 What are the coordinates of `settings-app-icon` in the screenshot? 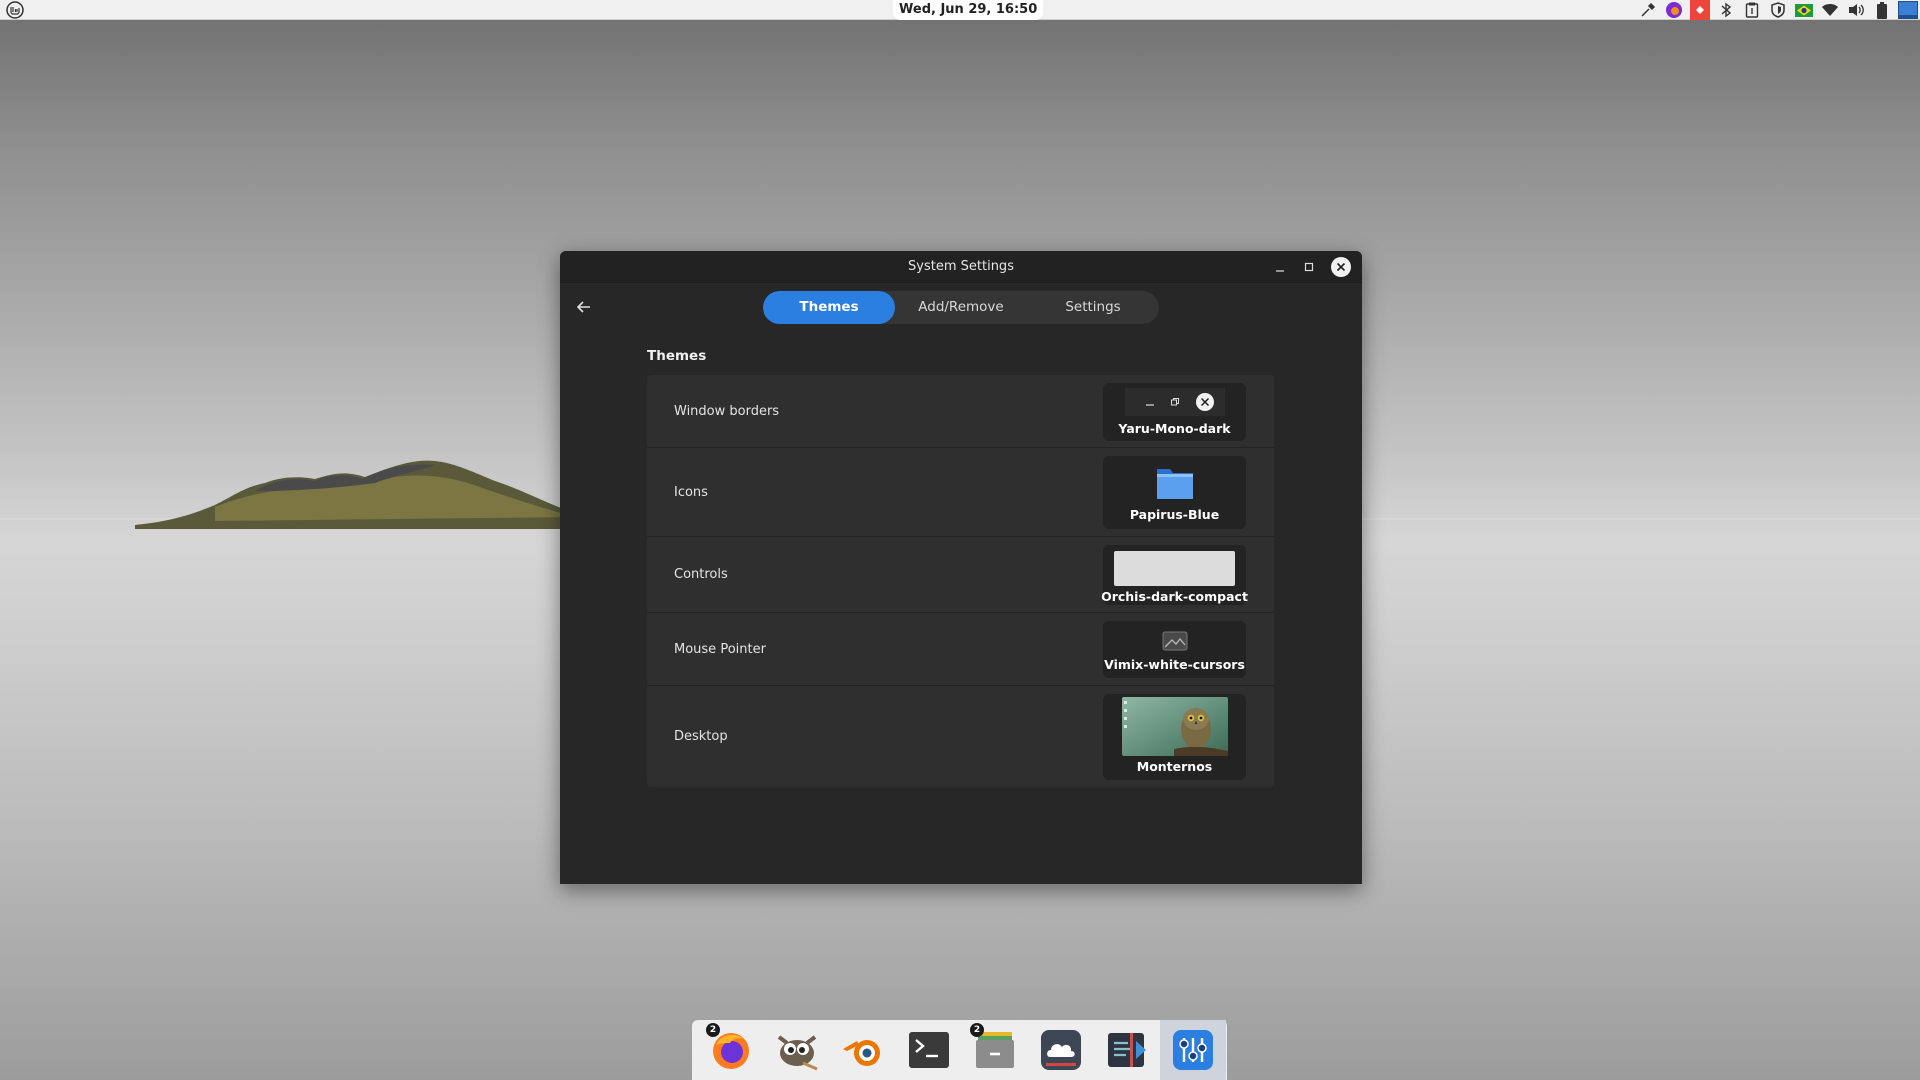 It's located at (1193, 1050).